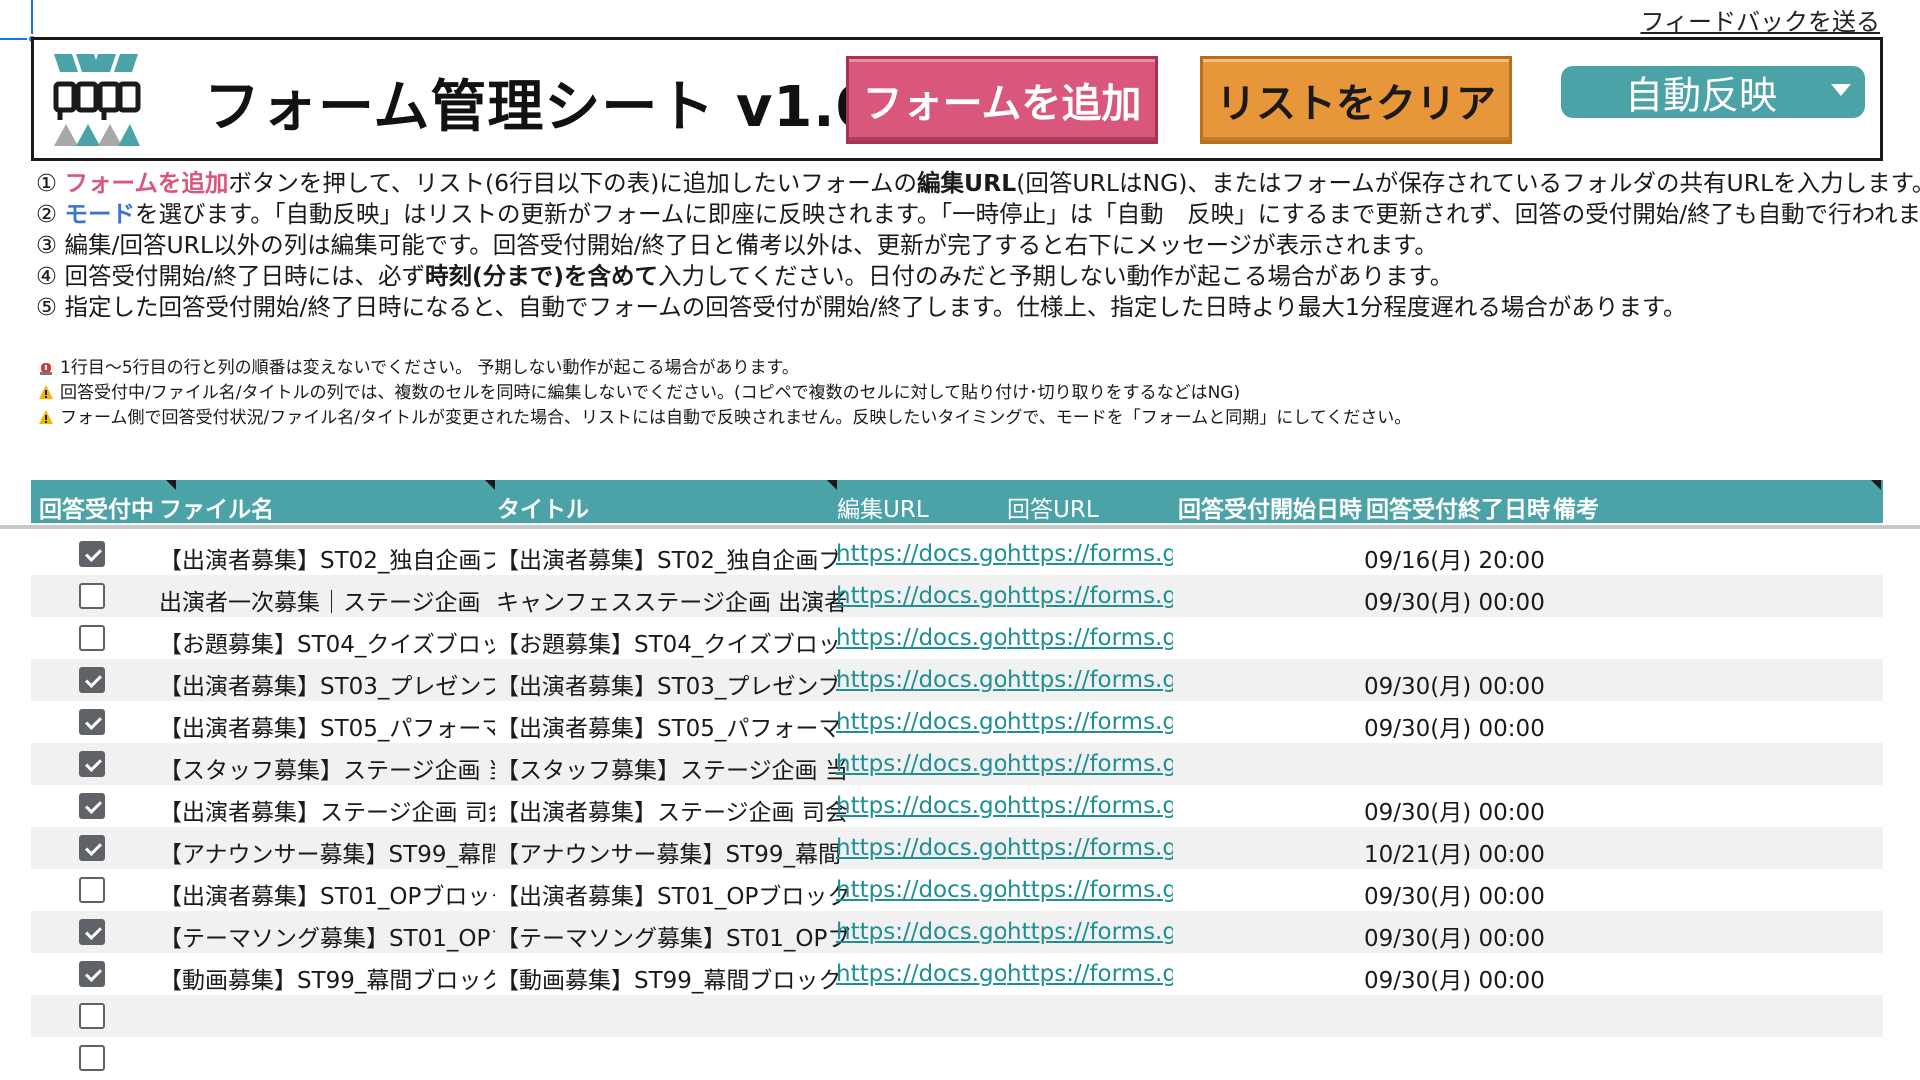 The height and width of the screenshot is (1080, 1920). I want to click on title-cell: 【スタッフ募集】ステージ企画 当, so click(679, 768).